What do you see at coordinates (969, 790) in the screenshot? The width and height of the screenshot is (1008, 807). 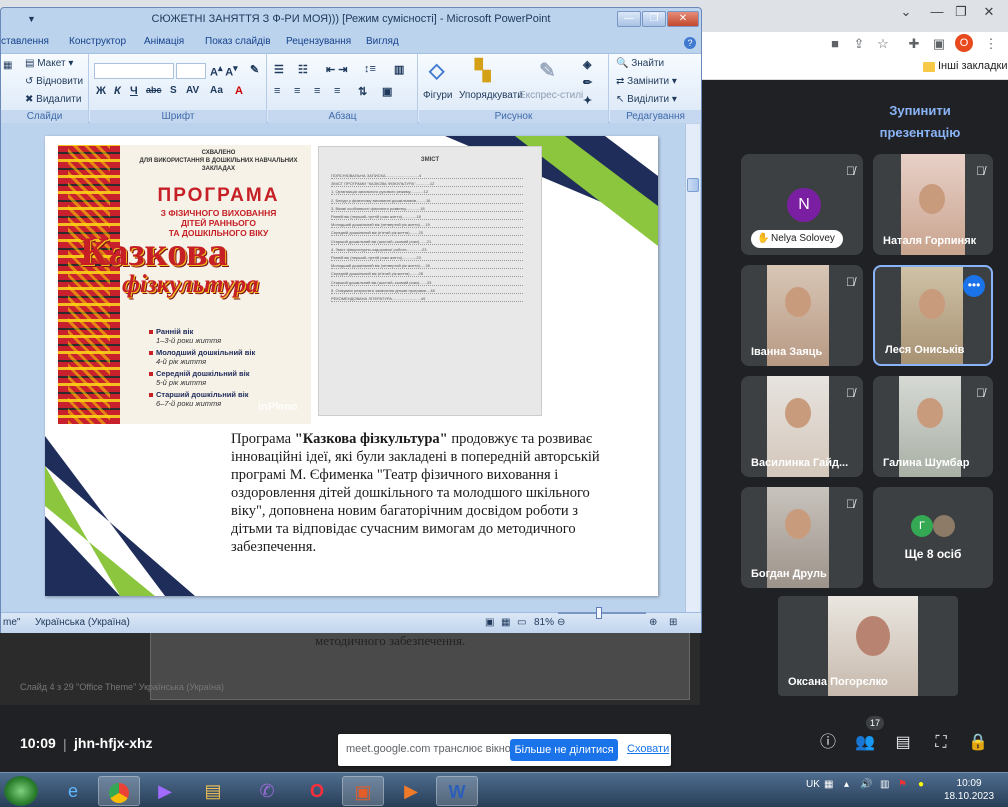 I see `taskbar-clock: 10:09 18.10.2023` at bounding box center [969, 790].